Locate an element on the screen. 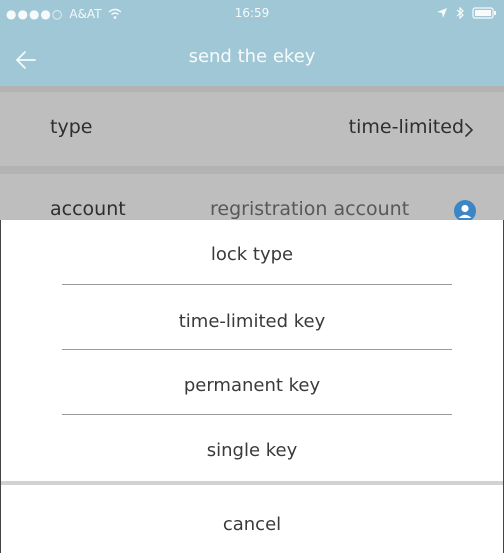  status-time: 16:59 is located at coordinates (252, 13).